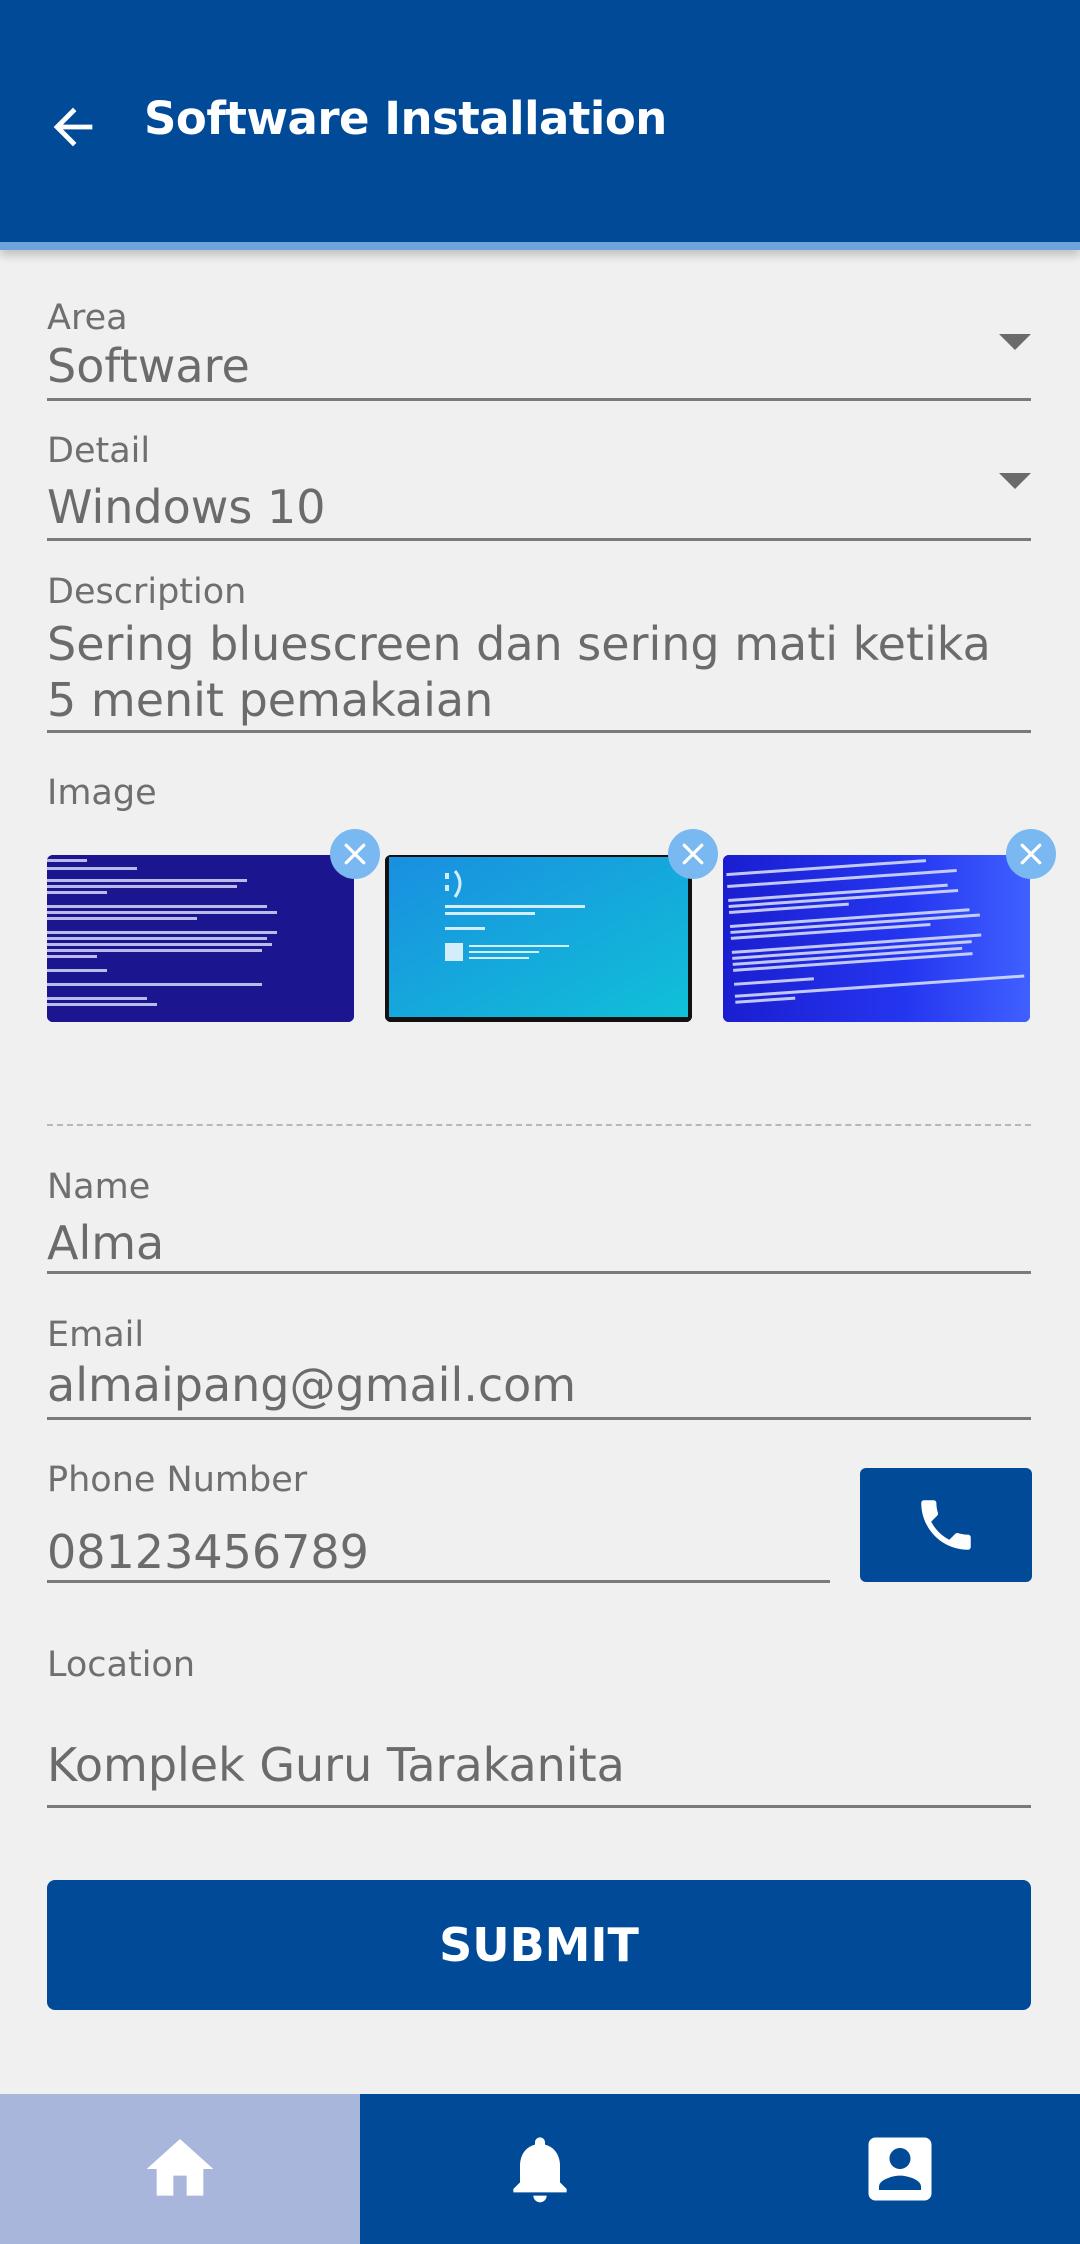 This screenshot has height=2244, width=1080. I want to click on phone-underline, so click(438, 1581).